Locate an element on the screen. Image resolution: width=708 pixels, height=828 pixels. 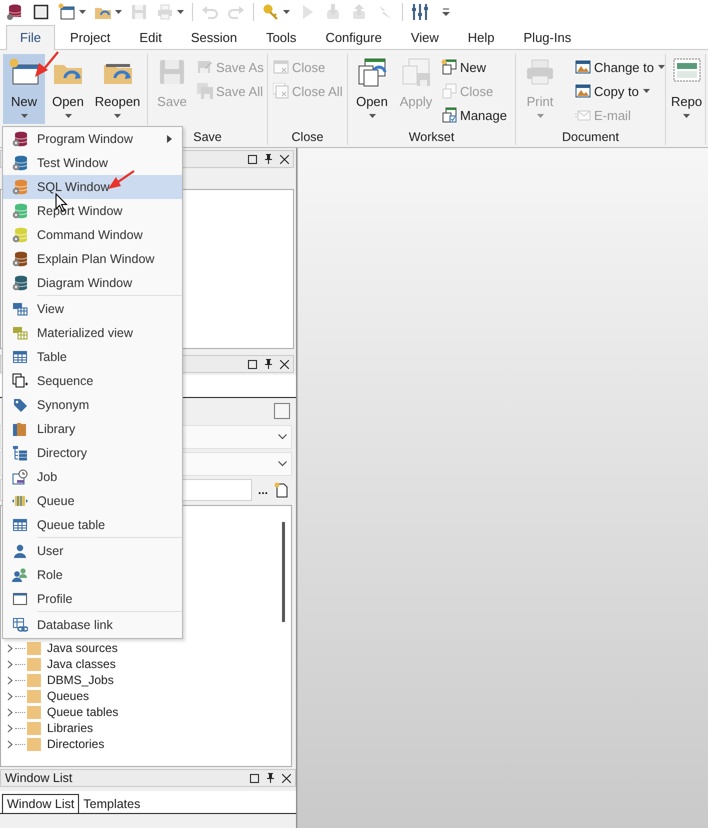
menu-item: Sequence is located at coordinates (92, 381).